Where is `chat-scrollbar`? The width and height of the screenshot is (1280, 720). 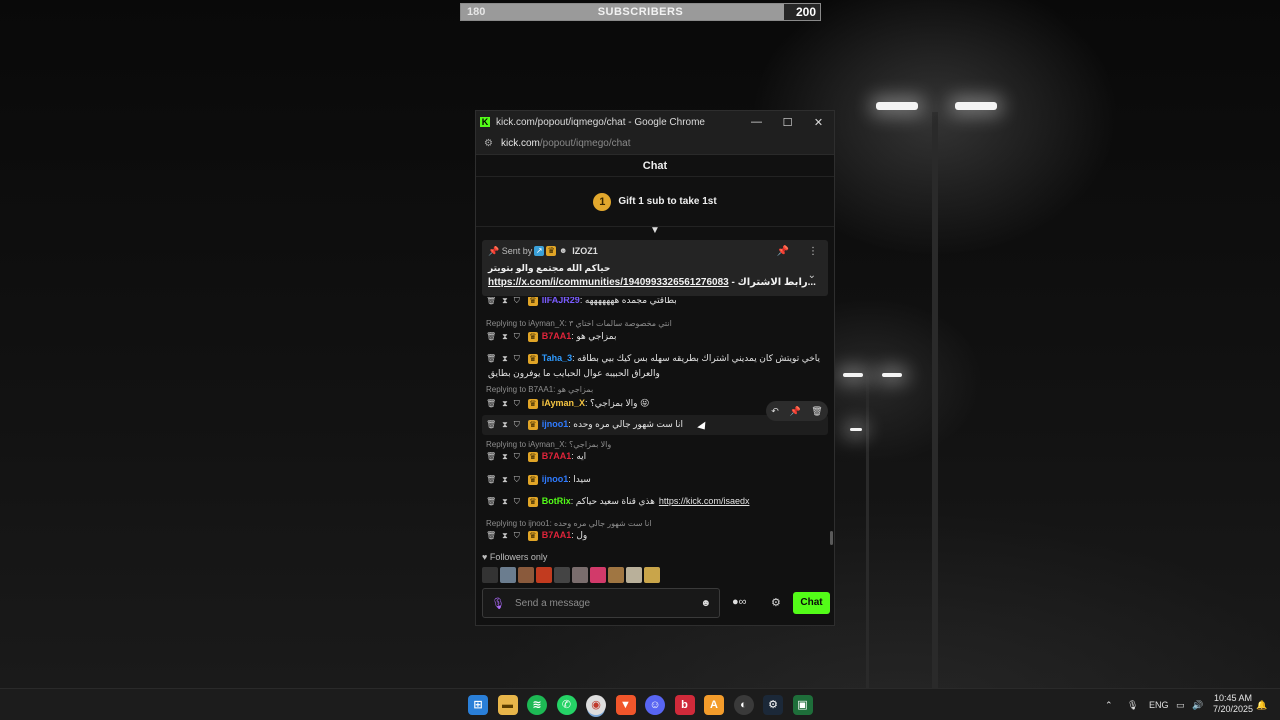
chat-scrollbar is located at coordinates (831, 538).